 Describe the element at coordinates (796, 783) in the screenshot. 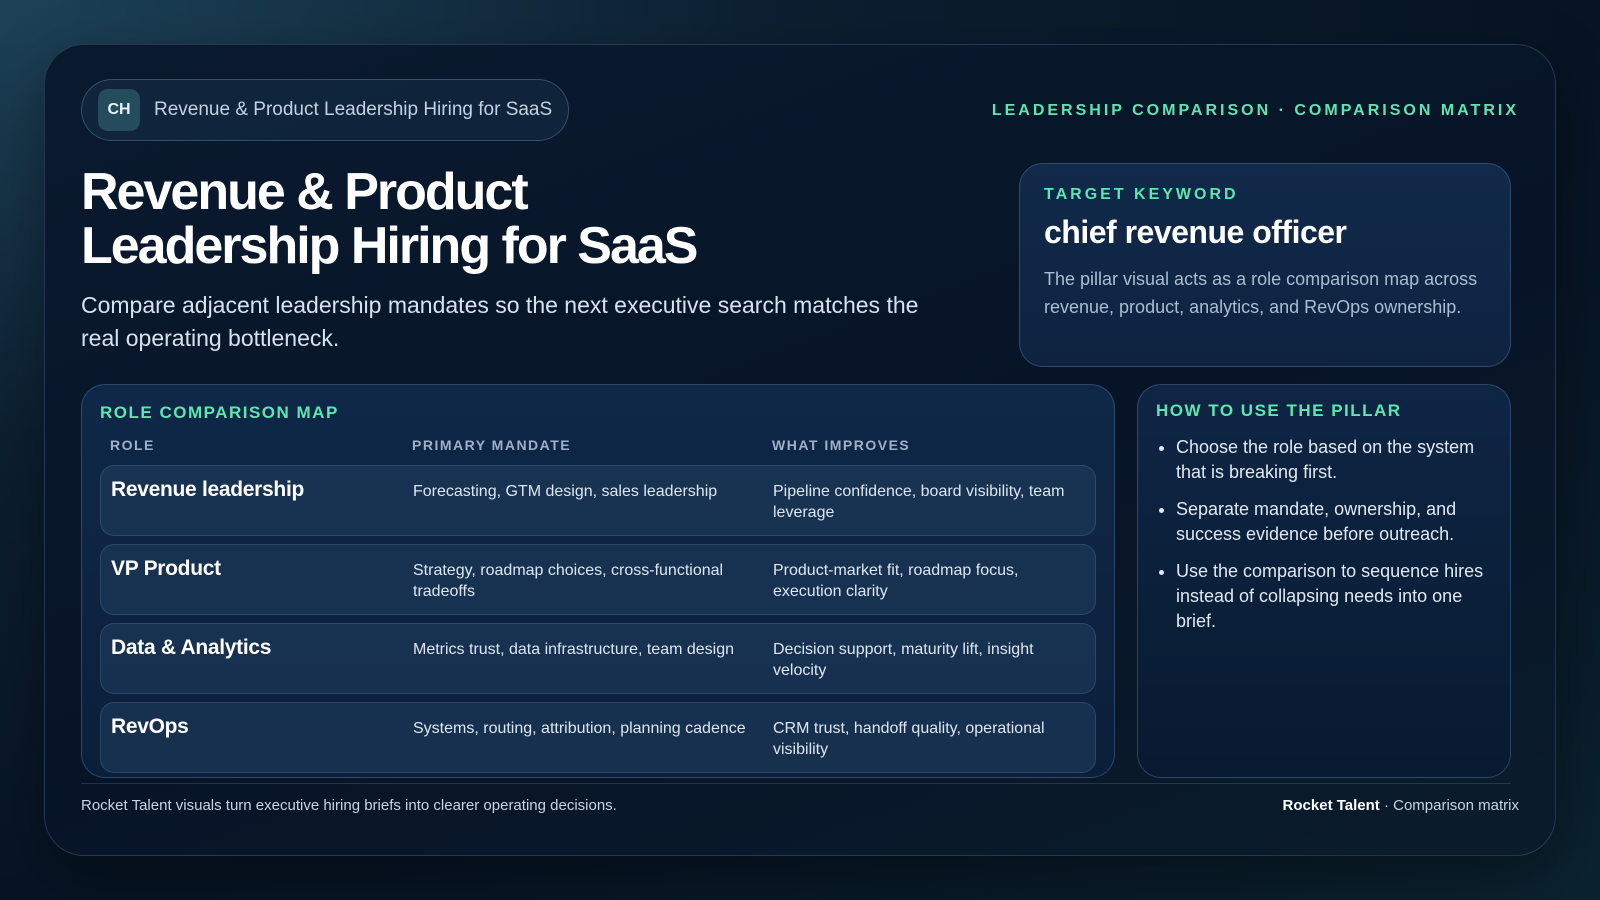

I see `footer-divider` at that location.